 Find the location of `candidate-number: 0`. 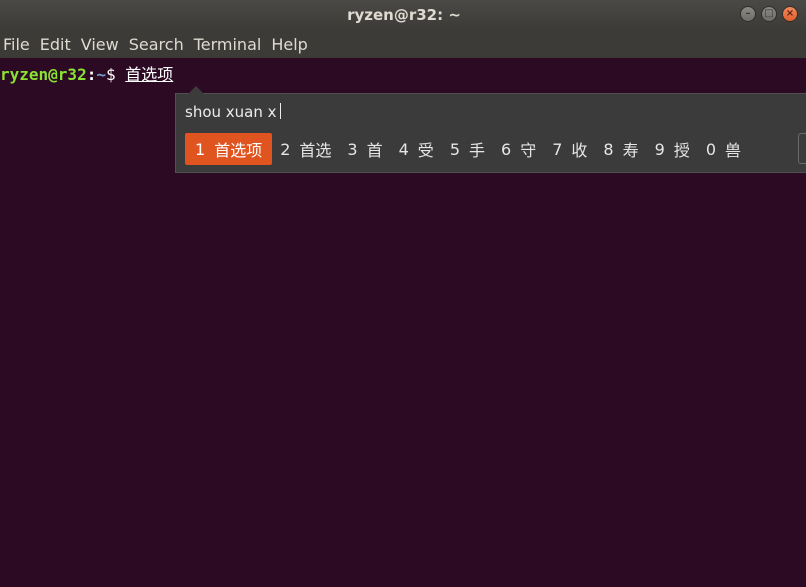

candidate-number: 0 is located at coordinates (711, 149).